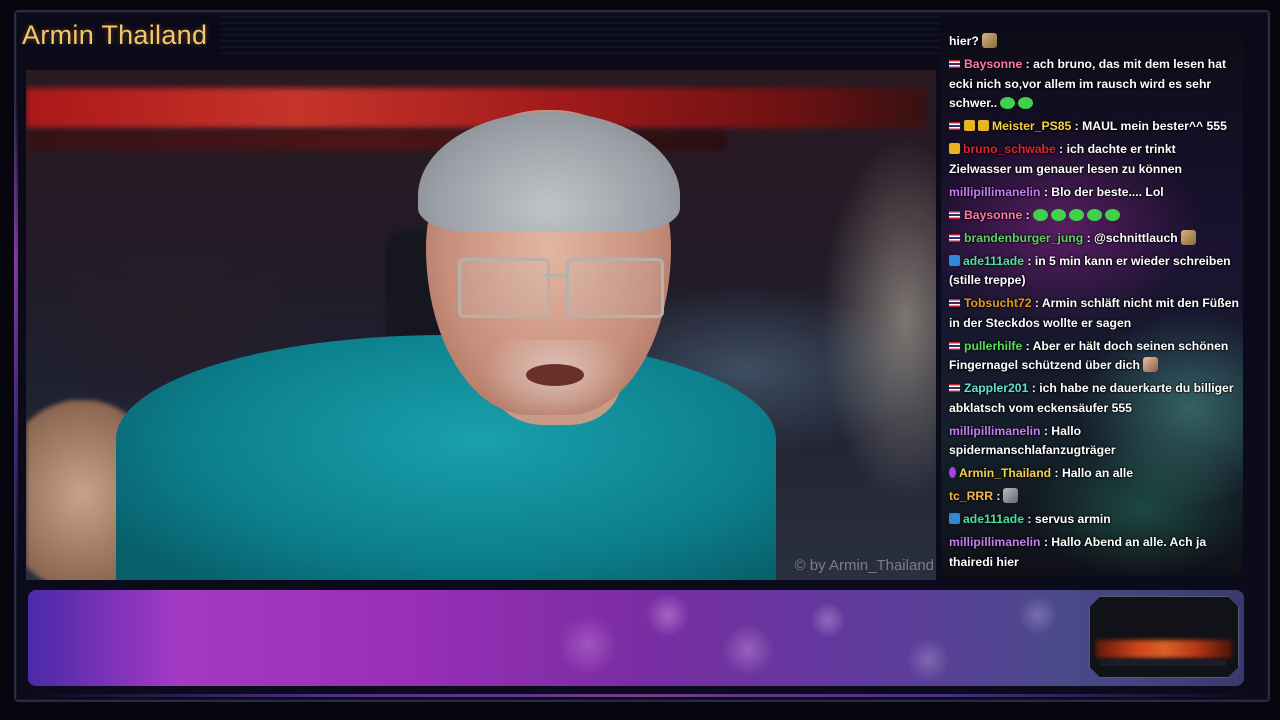 Image resolution: width=1280 pixels, height=720 pixels. Describe the element at coordinates (1102, 191) in the screenshot. I see `chat-text: : Blo der beste.... Lol` at that location.